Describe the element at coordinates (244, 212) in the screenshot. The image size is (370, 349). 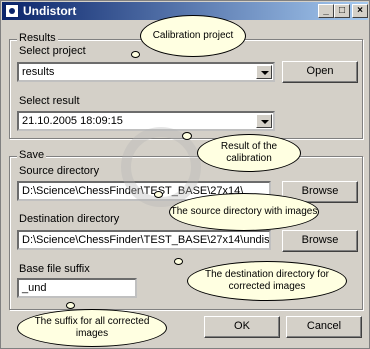
I see `callout-source-images: The source directory with images` at that location.